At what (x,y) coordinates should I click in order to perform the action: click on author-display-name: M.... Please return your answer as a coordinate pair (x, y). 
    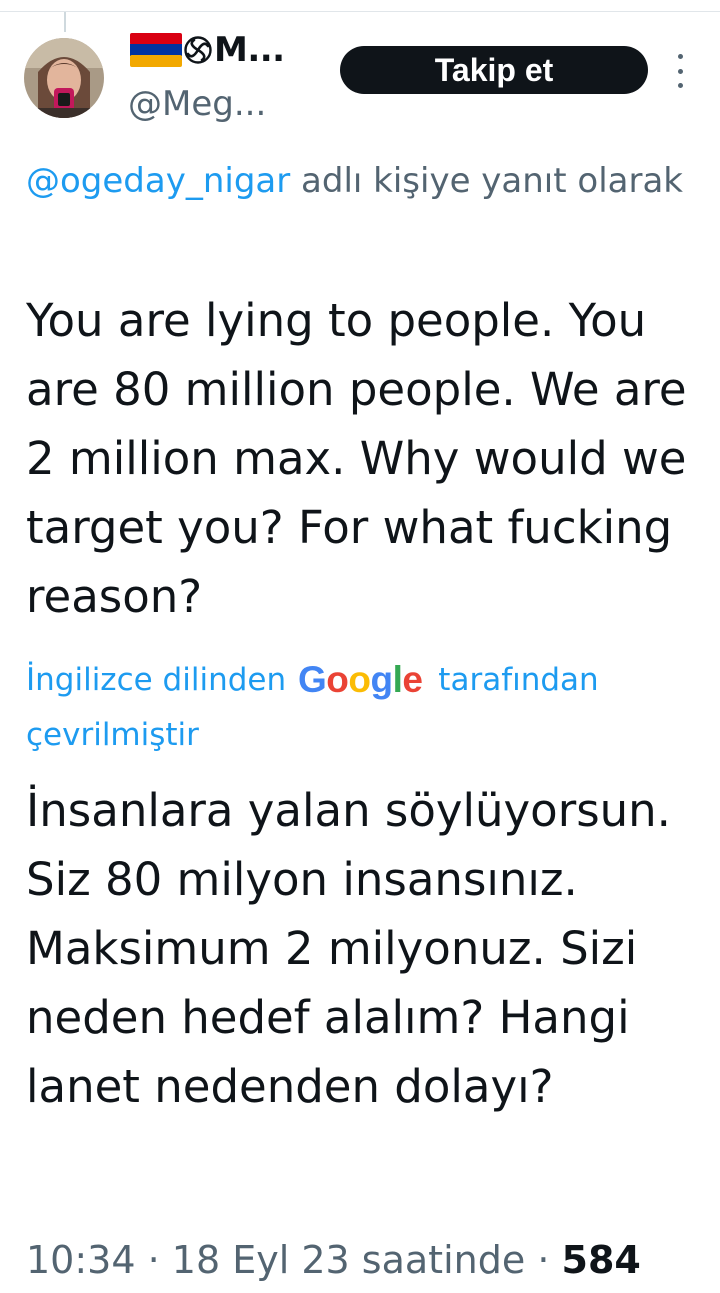
    Looking at the image, I should click on (249, 50).